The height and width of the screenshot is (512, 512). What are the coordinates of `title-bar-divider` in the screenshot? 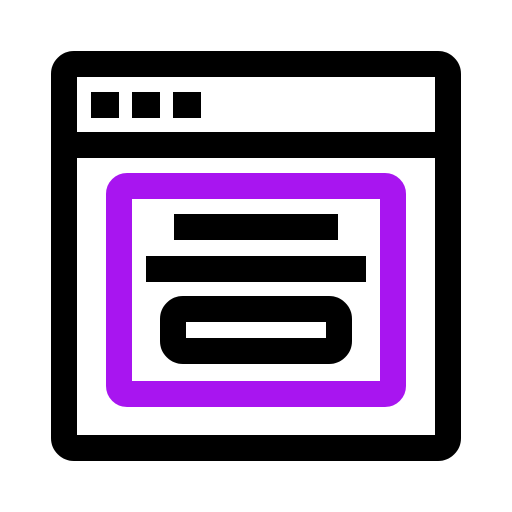 It's located at (256, 145).